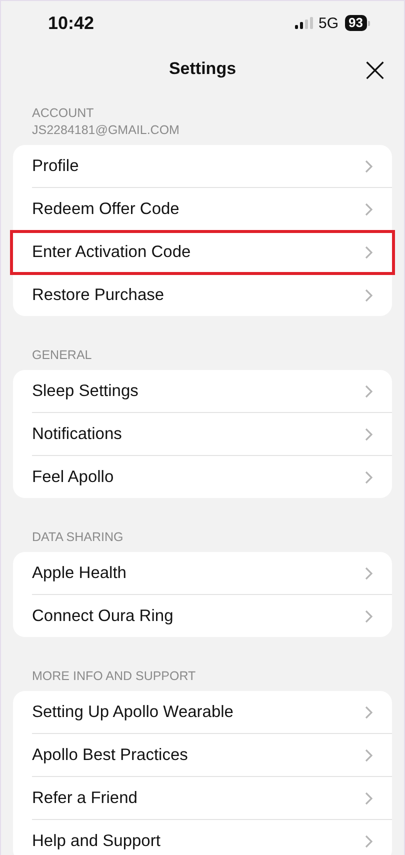 This screenshot has width=405, height=855. I want to click on settings-item: Restore Purchase, so click(212, 295).